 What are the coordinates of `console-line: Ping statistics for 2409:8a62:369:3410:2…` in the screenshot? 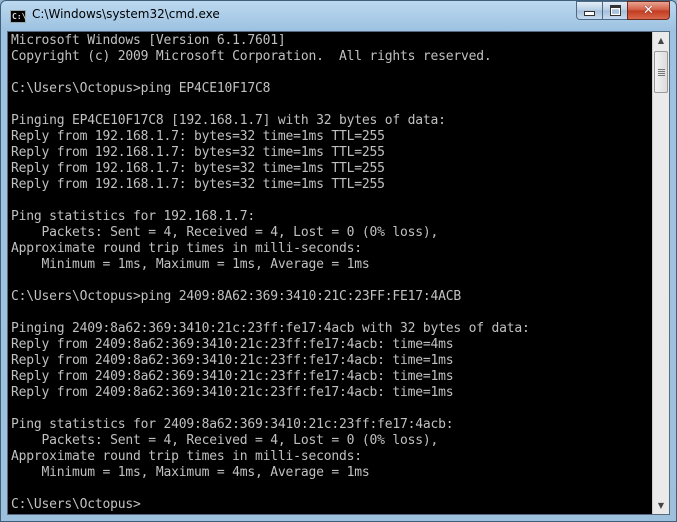 It's located at (232, 424).